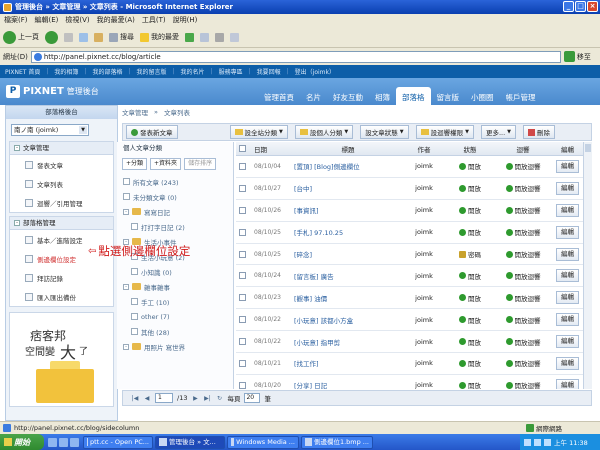  What do you see at coordinates (16, 20) in the screenshot?
I see `menu-file: 檔案(F)` at bounding box center [16, 20].